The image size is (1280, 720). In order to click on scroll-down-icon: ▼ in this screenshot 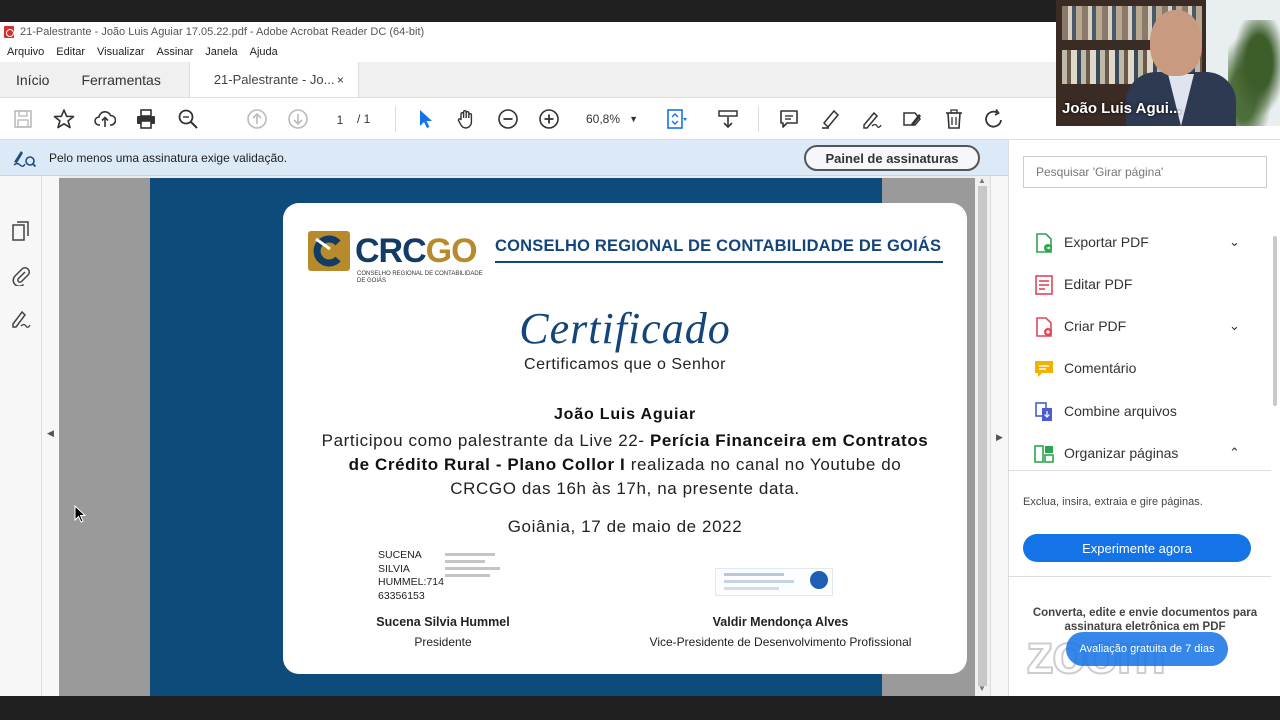, I will do `click(982, 688)`.